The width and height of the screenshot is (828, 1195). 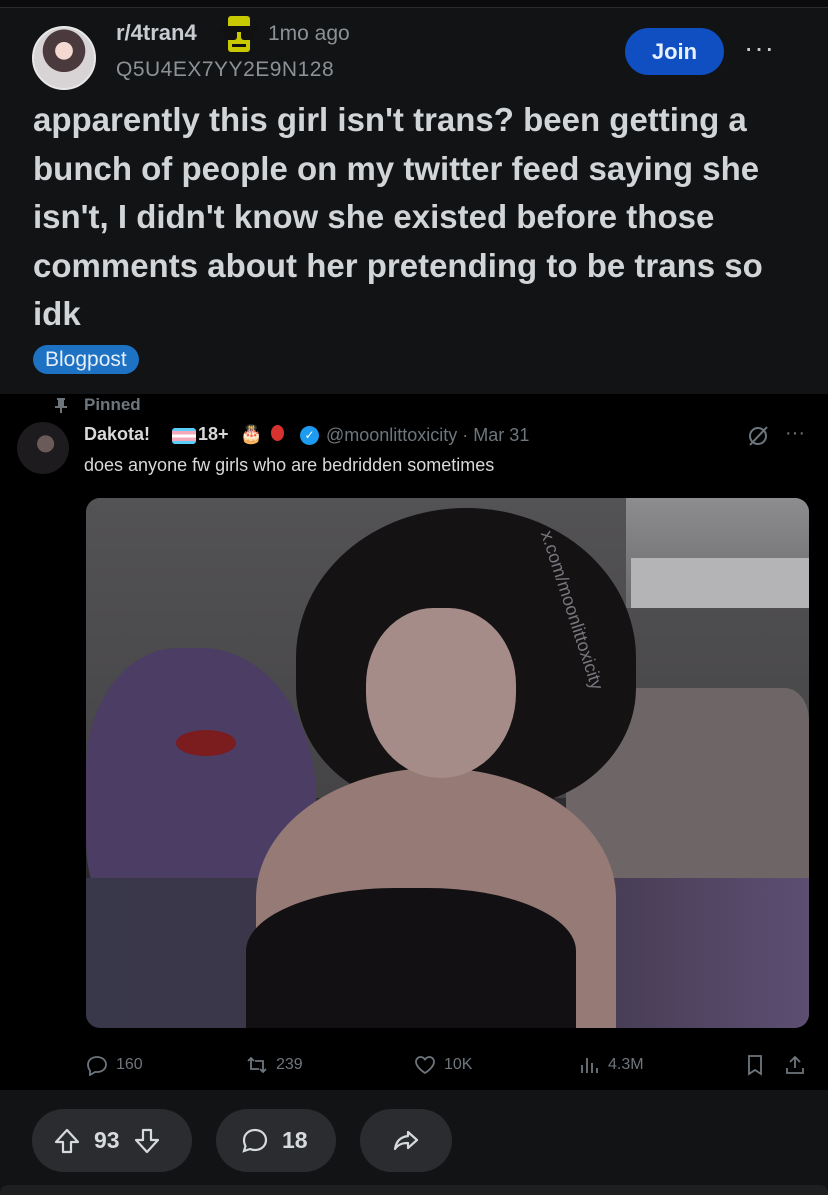 What do you see at coordinates (755, 1065) in the screenshot?
I see `bookmark-icon` at bounding box center [755, 1065].